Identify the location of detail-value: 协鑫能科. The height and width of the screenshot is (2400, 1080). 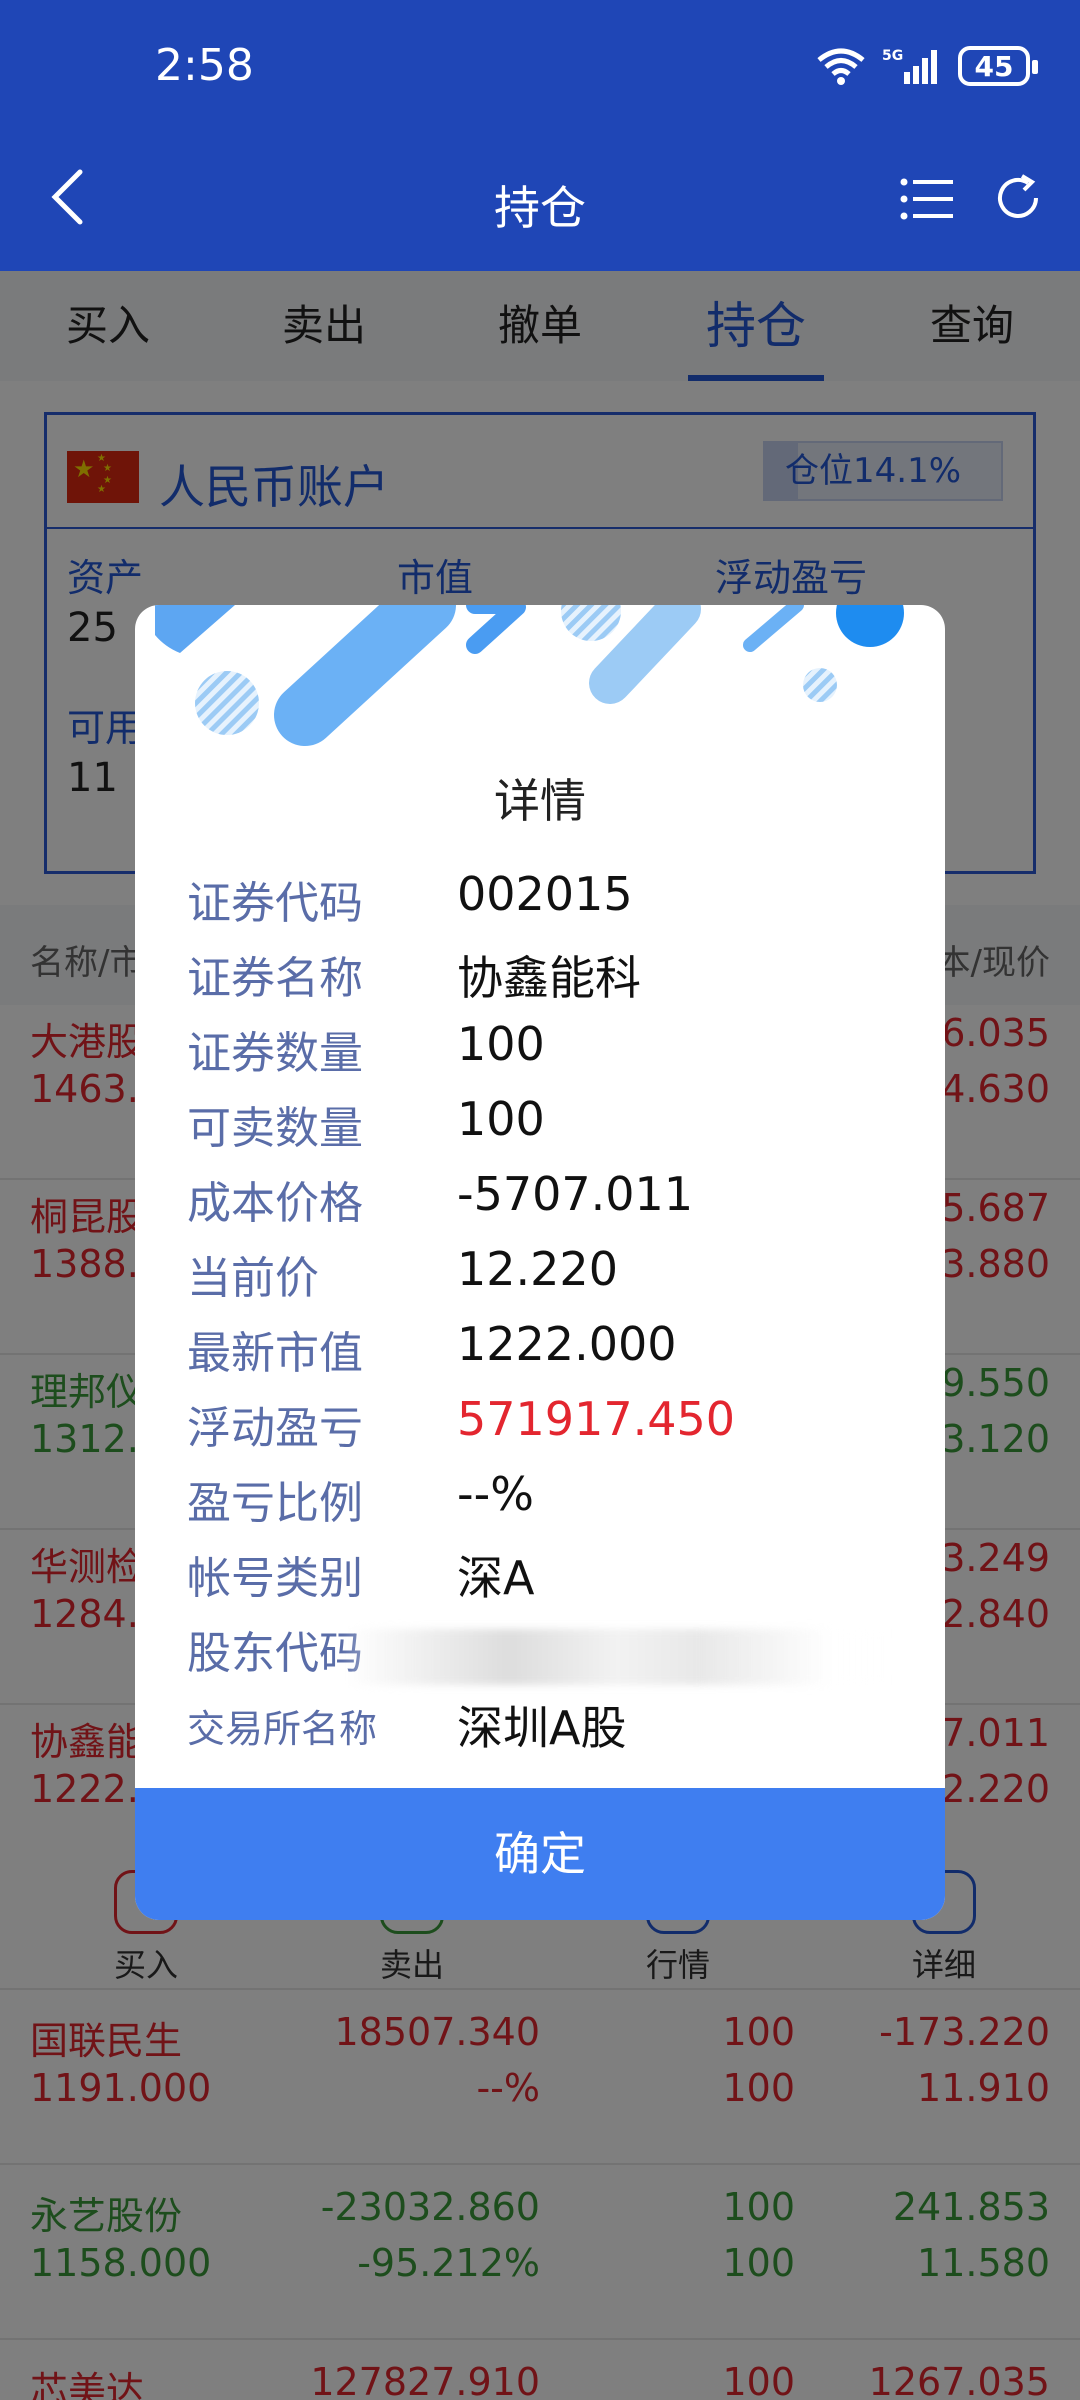
(549, 978).